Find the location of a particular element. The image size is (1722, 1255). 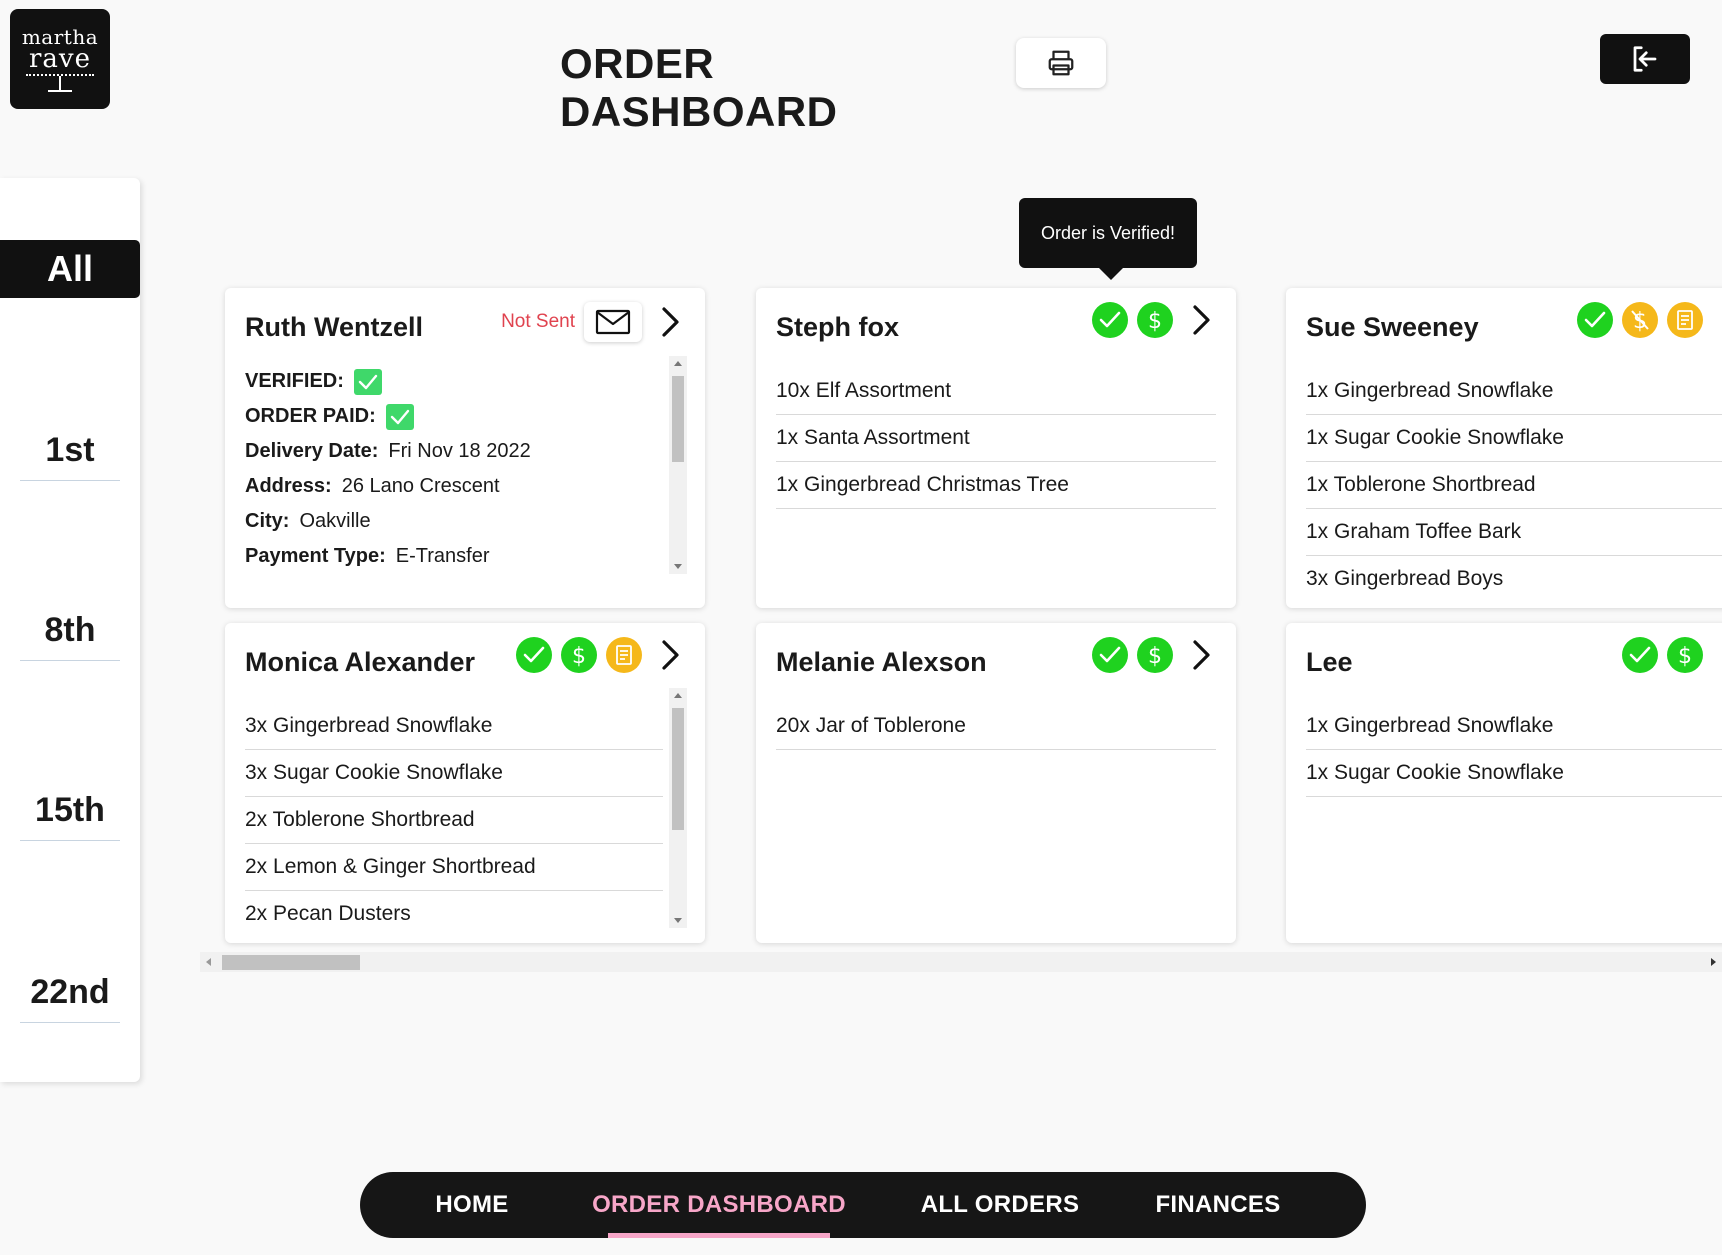

list-item: 20x Jar of Toblerone is located at coordinates (996, 726).